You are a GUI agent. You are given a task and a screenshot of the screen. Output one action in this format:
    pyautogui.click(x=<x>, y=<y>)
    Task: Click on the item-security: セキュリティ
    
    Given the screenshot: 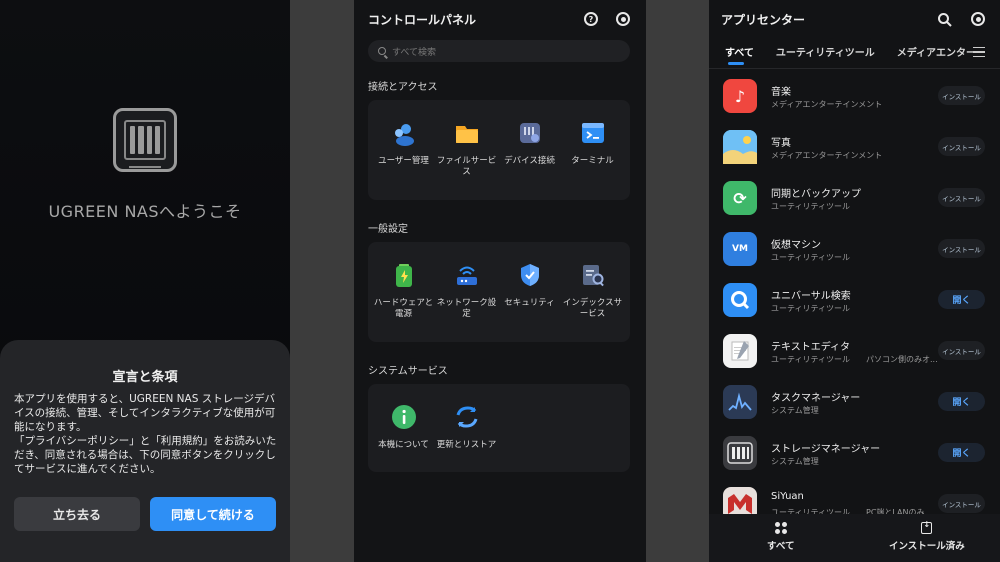 What is the action you would take?
    pyautogui.click(x=529, y=292)
    